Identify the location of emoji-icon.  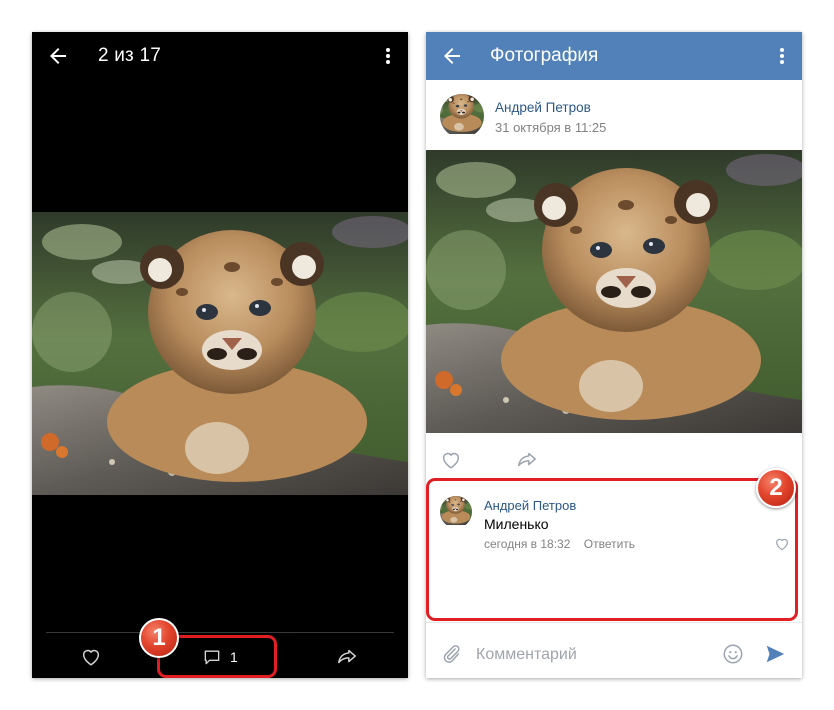
(733, 654).